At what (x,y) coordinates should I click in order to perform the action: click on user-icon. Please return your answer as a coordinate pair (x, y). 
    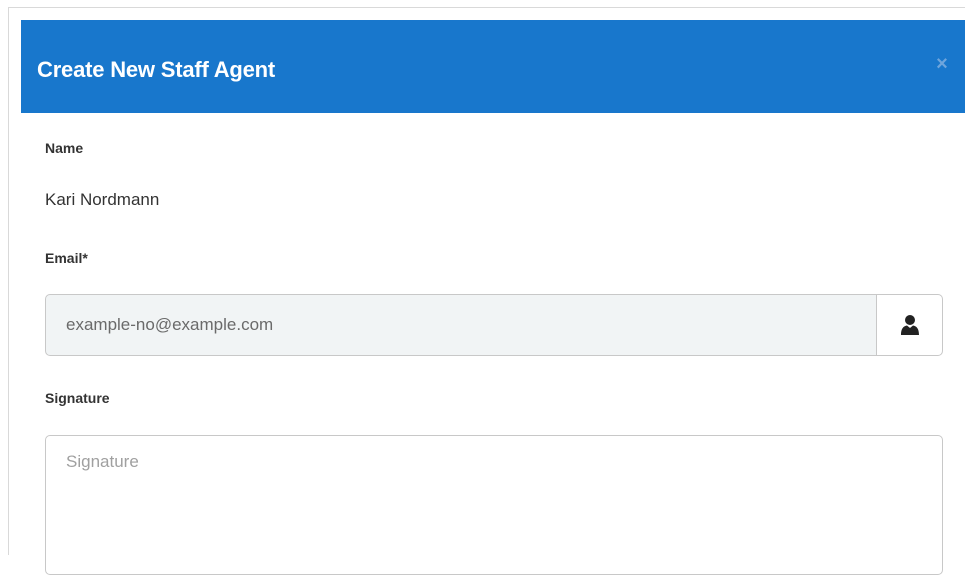
    Looking at the image, I should click on (909, 325).